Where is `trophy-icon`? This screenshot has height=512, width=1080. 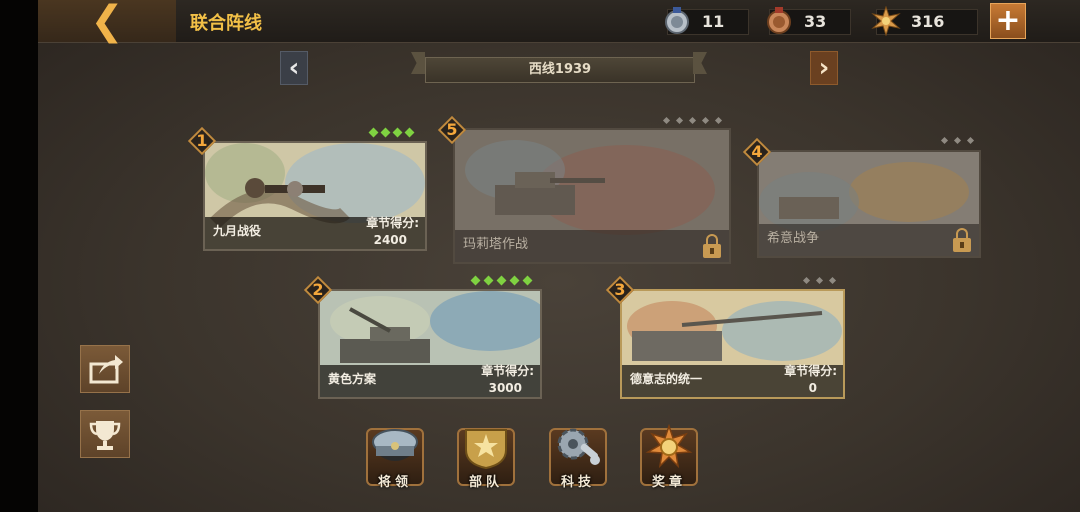
trophy-icon is located at coordinates (105, 435).